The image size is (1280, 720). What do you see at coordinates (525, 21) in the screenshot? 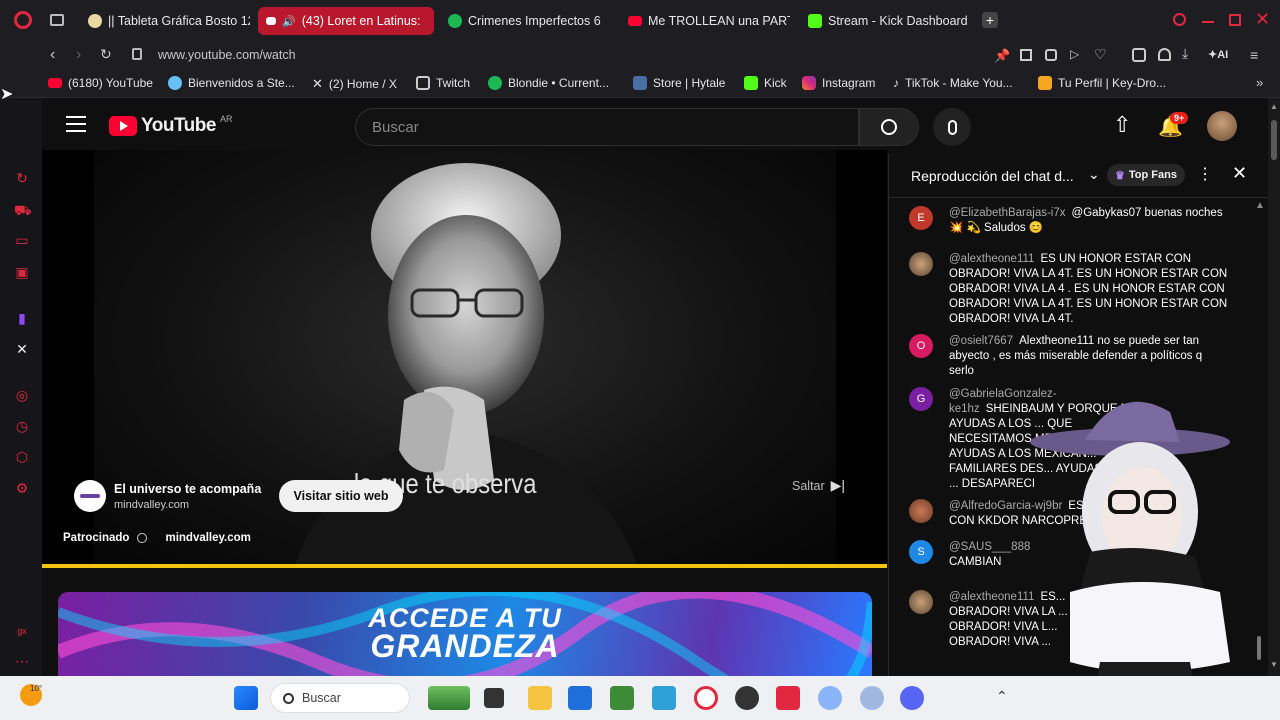
I see `tab-crimenes: Crimenes Imperfectos 6` at bounding box center [525, 21].